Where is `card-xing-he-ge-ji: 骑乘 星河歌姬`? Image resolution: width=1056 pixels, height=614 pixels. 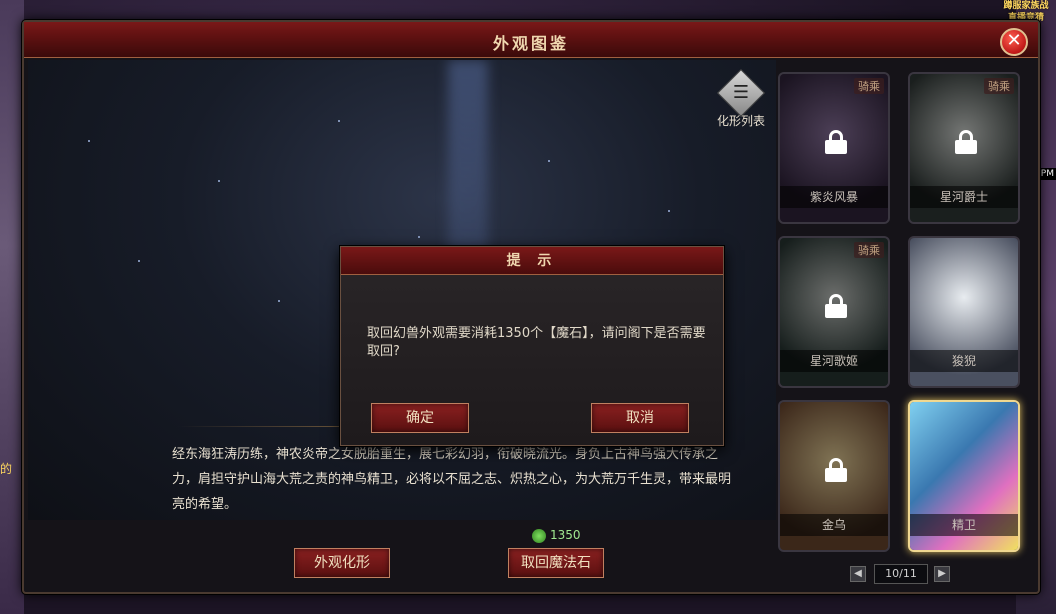 card-xing-he-ge-ji: 骑乘 星河歌姬 is located at coordinates (834, 312).